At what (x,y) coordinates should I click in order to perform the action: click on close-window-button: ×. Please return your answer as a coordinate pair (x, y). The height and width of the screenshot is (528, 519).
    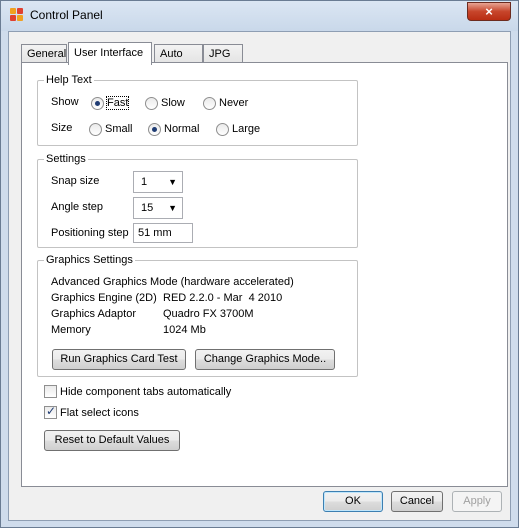
    Looking at the image, I should click on (489, 11).